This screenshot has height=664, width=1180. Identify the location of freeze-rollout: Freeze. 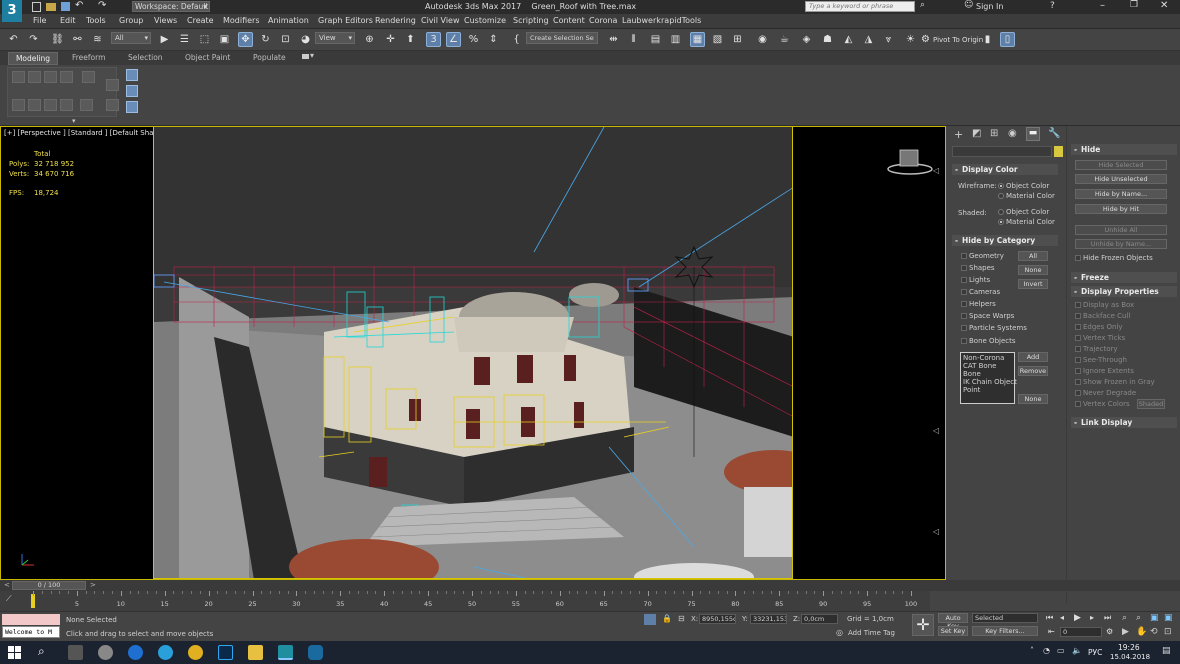
(1124, 277).